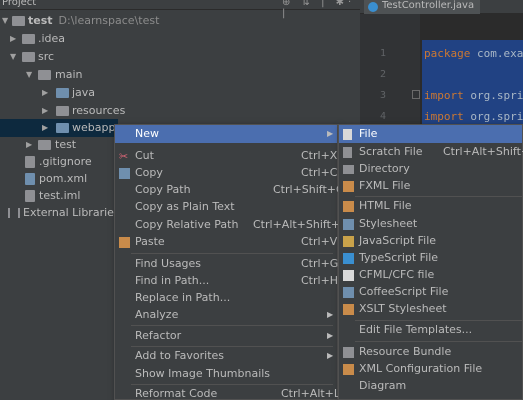 This screenshot has width=523, height=400. Describe the element at coordinates (348, 224) in the screenshot. I see `stylesheet-icon` at that location.